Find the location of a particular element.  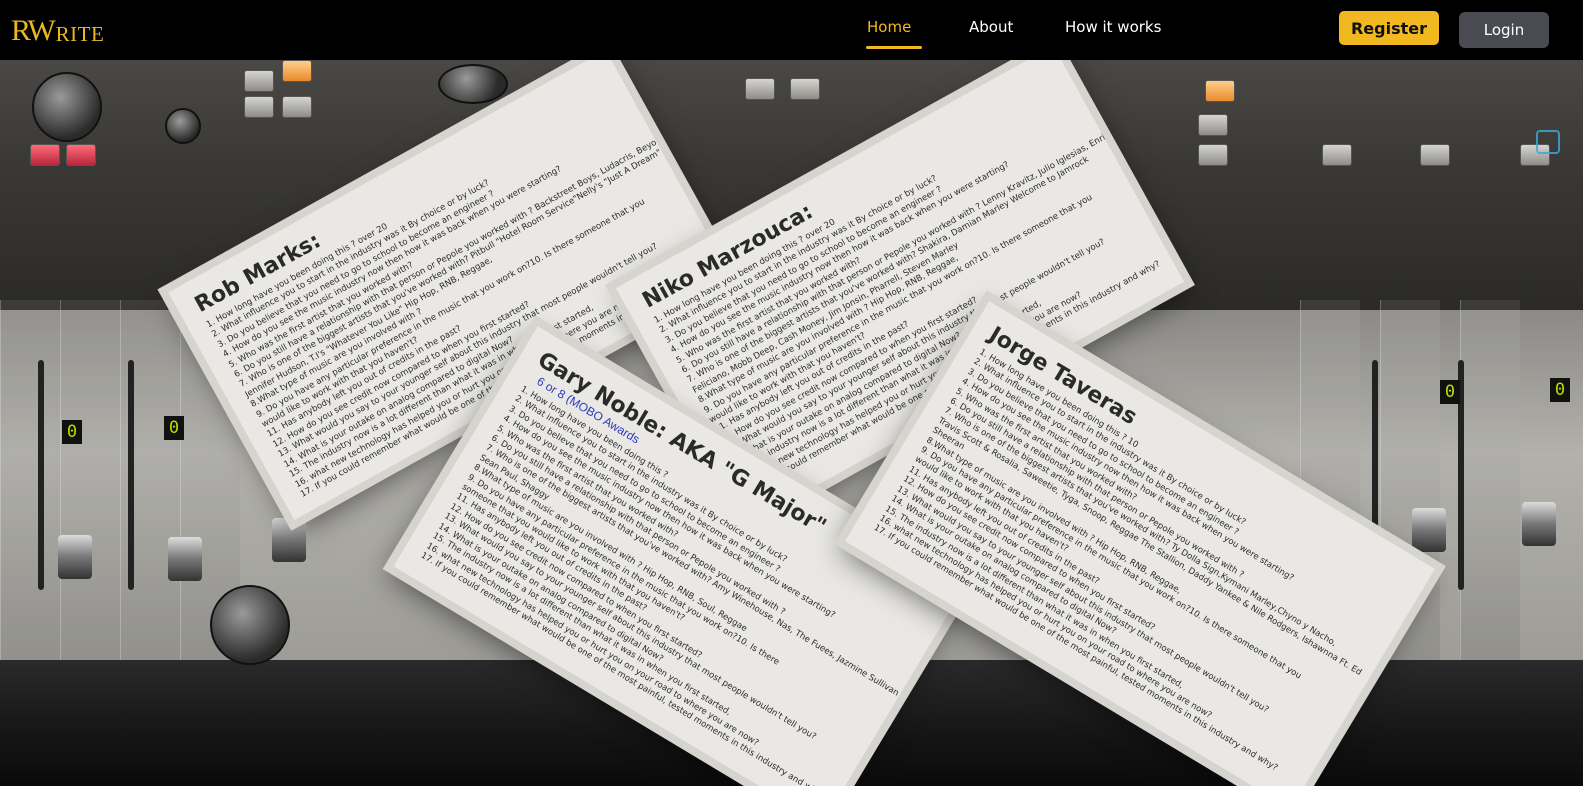

nav-about-link: About is located at coordinates (991, 29).